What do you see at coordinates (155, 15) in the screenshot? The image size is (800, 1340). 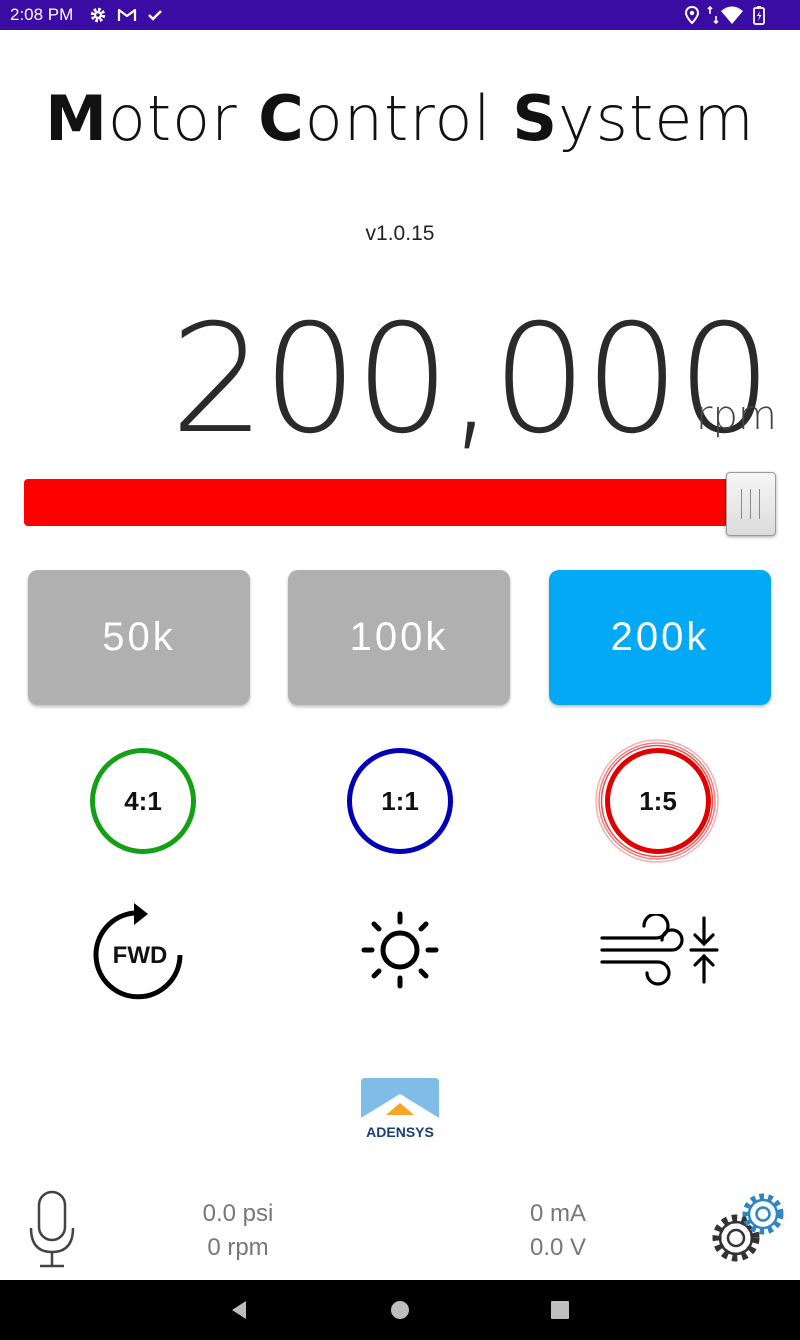 I see `check-icon` at bounding box center [155, 15].